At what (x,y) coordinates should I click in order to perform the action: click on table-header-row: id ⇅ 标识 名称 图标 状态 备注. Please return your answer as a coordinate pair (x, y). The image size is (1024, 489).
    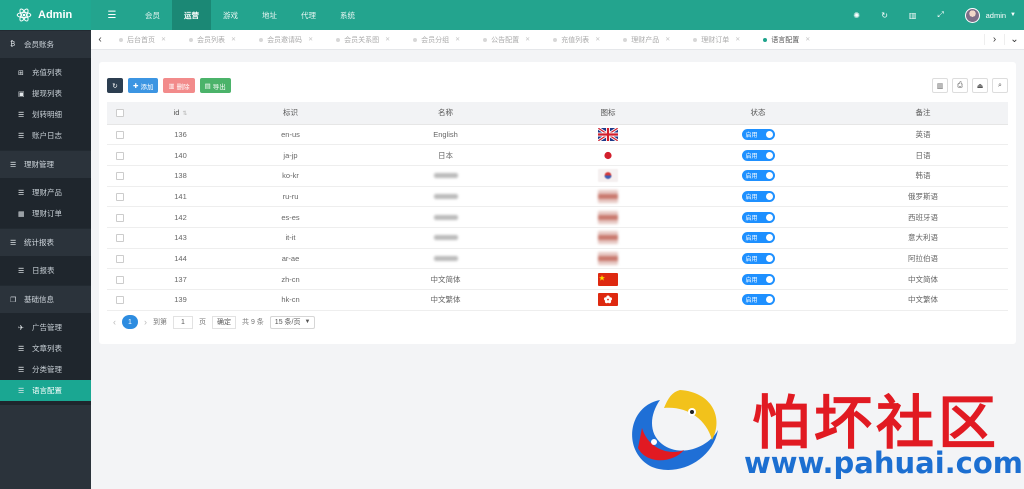
    Looking at the image, I should click on (557, 113).